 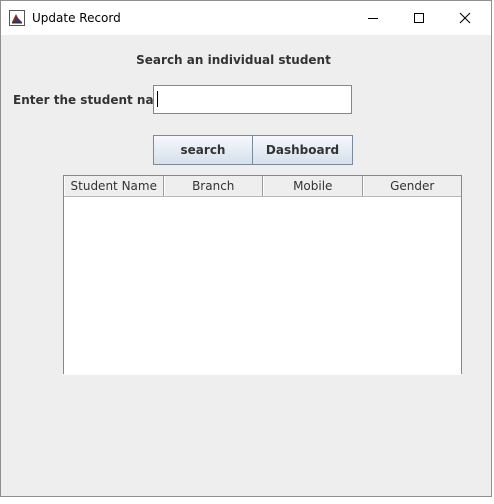 What do you see at coordinates (412, 186) in the screenshot?
I see `column-header-gender: Gender` at bounding box center [412, 186].